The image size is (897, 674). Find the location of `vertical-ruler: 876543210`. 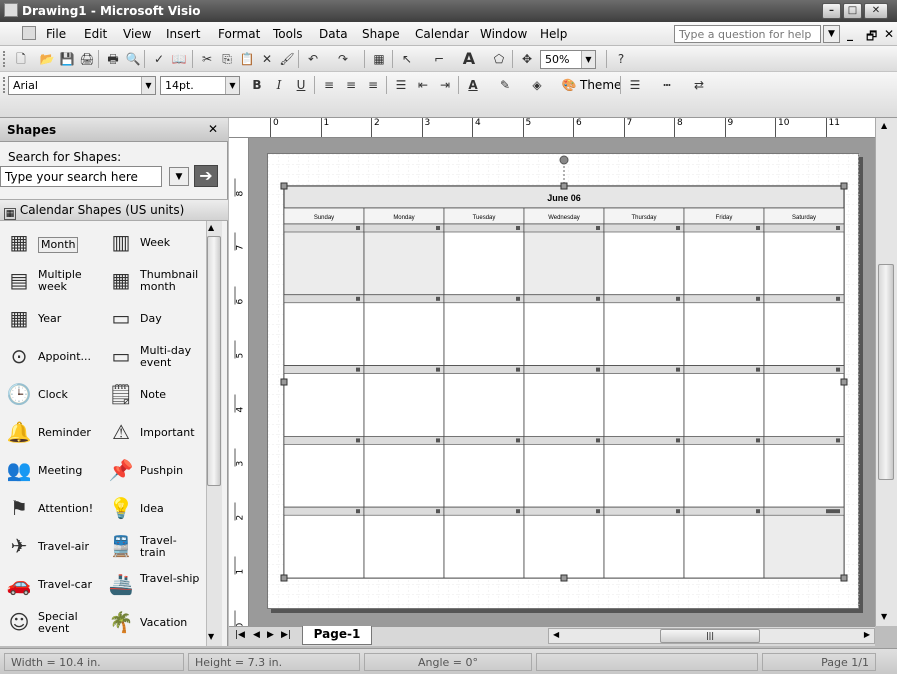

vertical-ruler: 876543210 is located at coordinates (239, 383).